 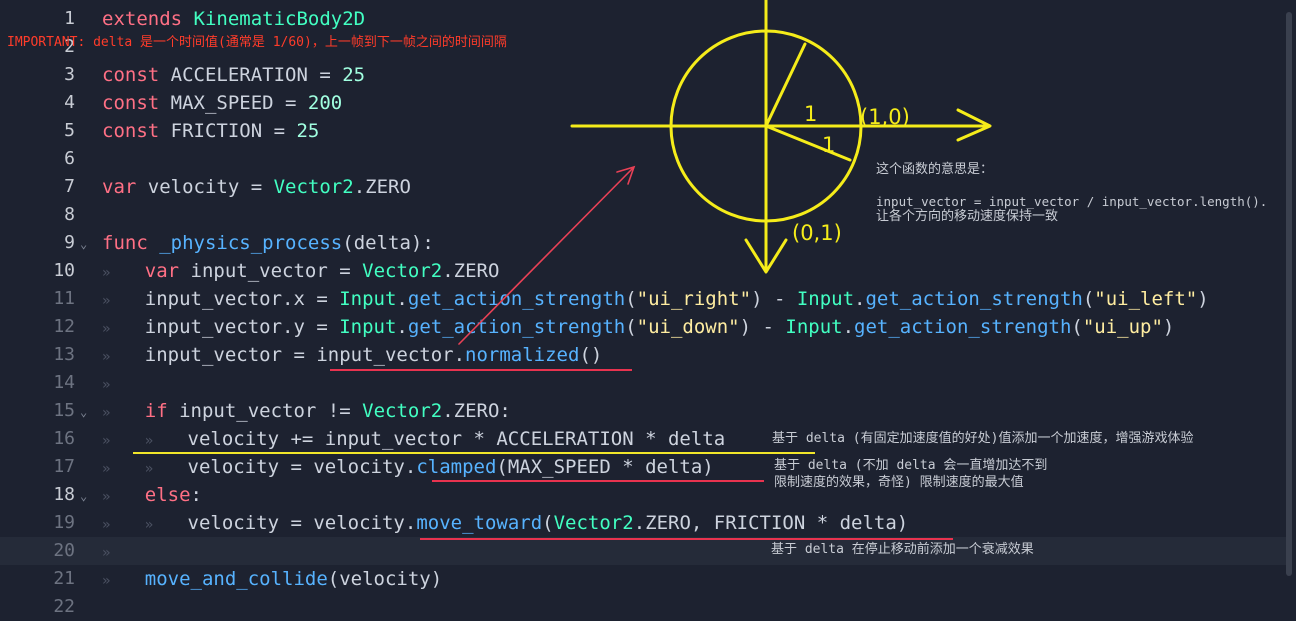 What do you see at coordinates (546, 256) in the screenshot?
I see `pointer-arrow` at bounding box center [546, 256].